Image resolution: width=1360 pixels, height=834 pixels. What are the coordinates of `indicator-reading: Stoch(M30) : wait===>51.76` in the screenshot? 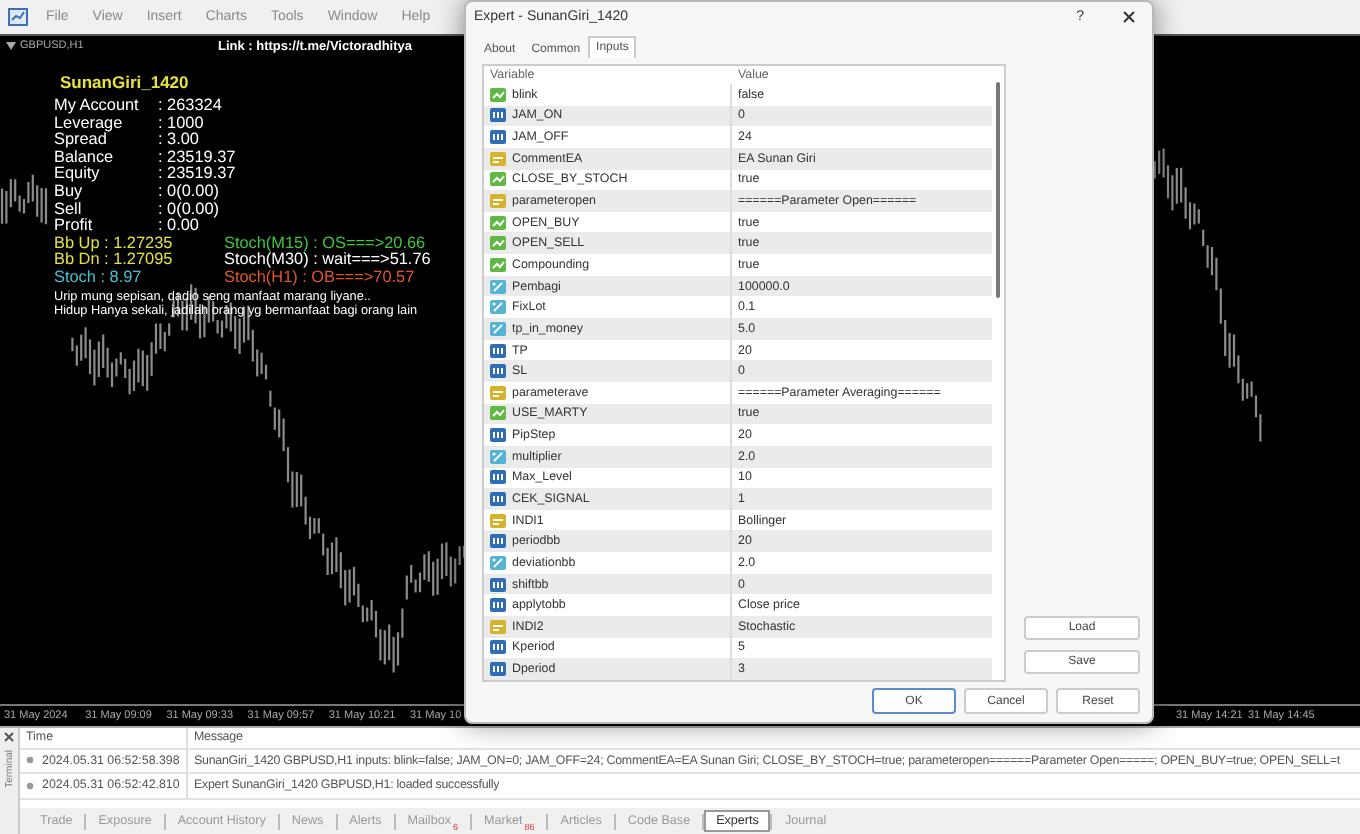 It's located at (327, 261).